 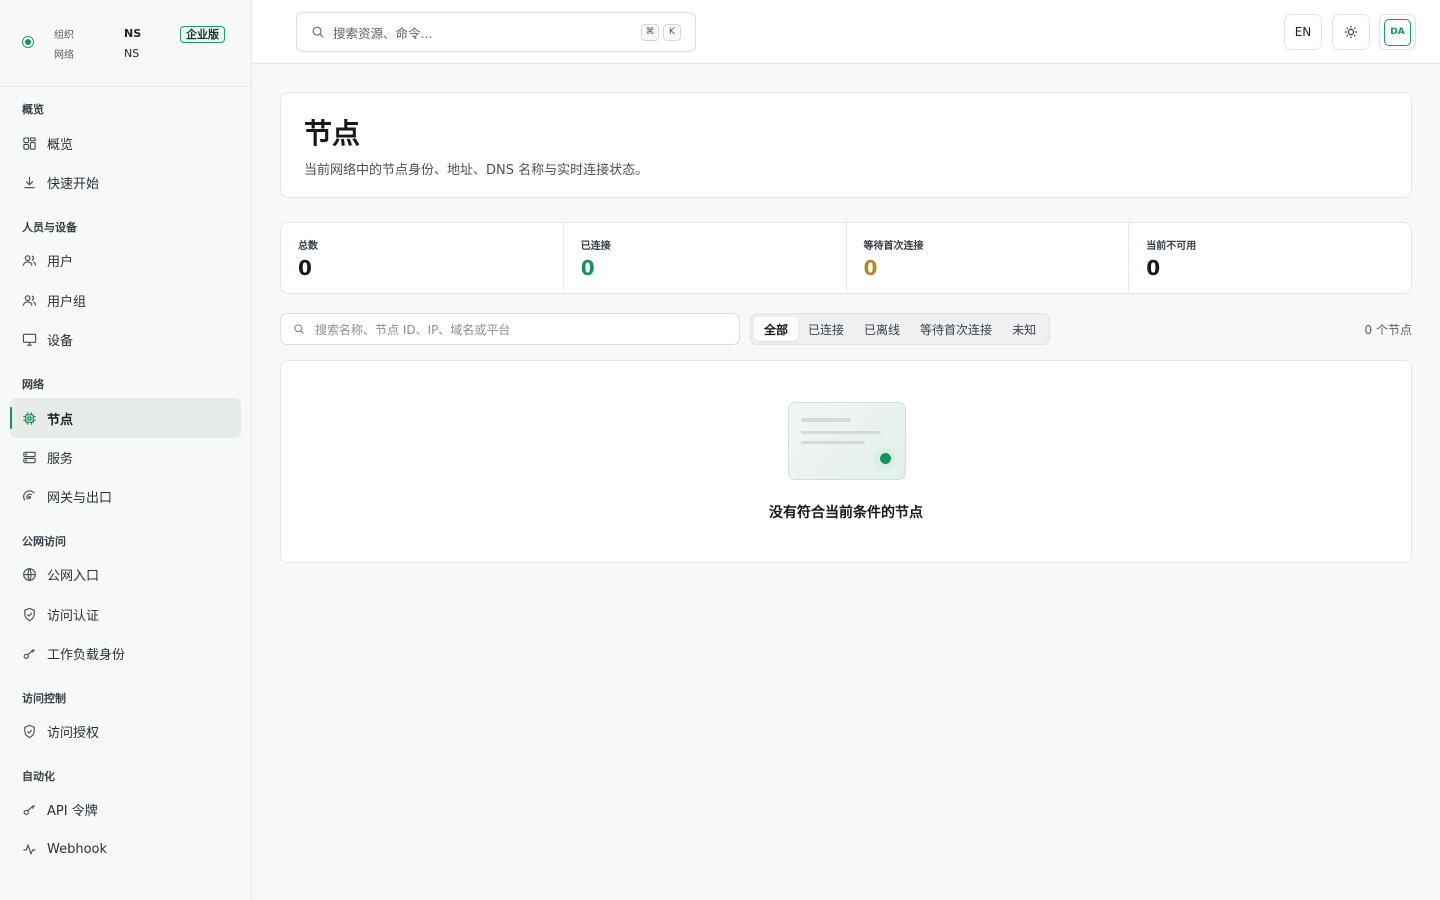 What do you see at coordinates (202, 34) in the screenshot?
I see `edition-badge: 企业版` at bounding box center [202, 34].